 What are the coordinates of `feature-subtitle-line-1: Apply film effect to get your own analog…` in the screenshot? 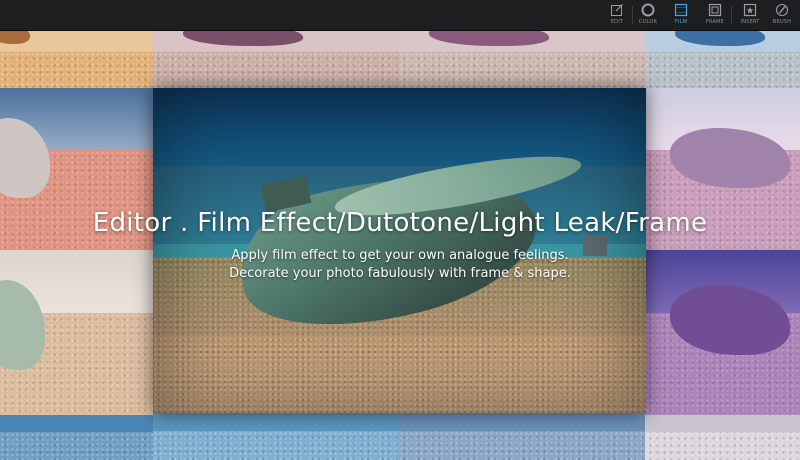 It's located at (400, 255).